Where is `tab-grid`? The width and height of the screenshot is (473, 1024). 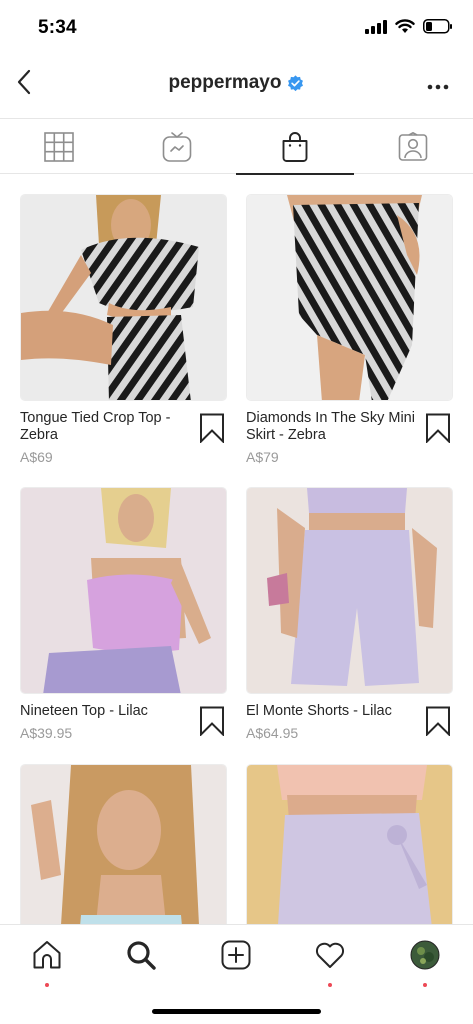 tab-grid is located at coordinates (59, 146).